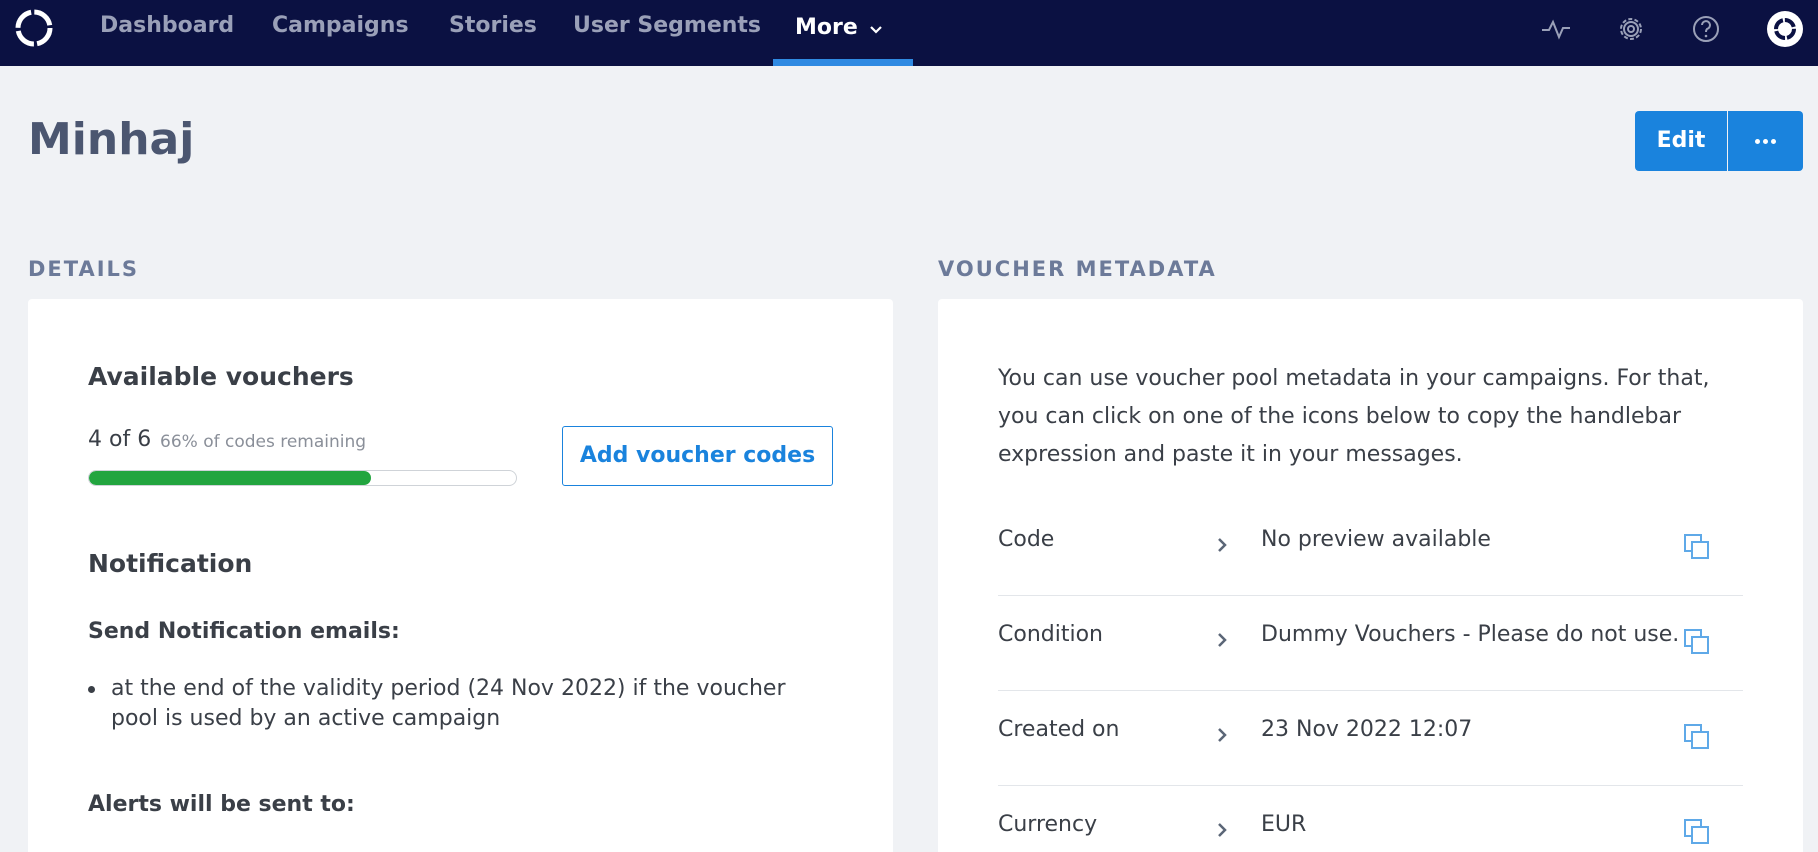 This screenshot has width=1818, height=852. I want to click on nav-more: More, so click(826, 28).